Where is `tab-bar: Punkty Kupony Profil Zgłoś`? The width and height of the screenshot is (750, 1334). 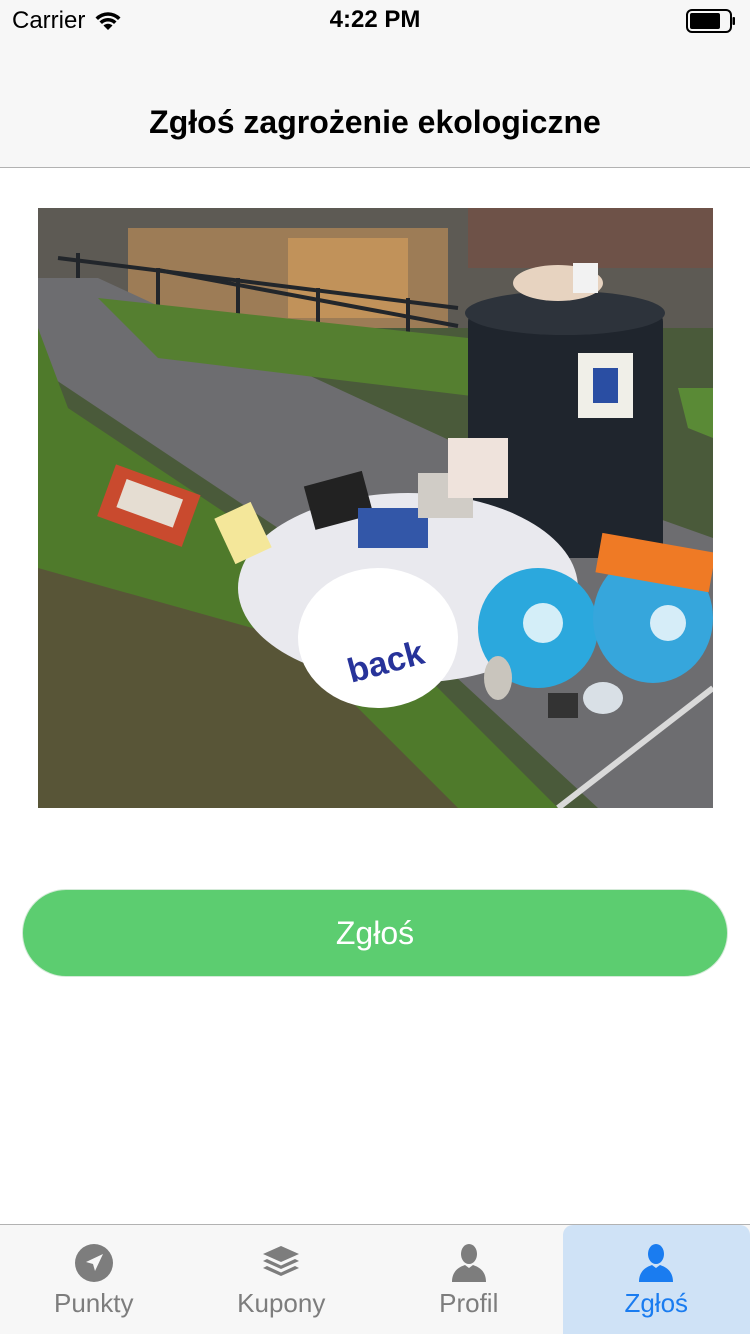
tab-bar: Punkty Kupony Profil Zgłoś is located at coordinates (375, 1279).